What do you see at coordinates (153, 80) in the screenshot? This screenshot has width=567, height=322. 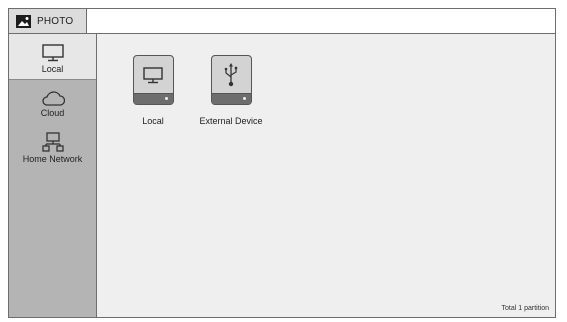 I see `monitor-drive-icon` at bounding box center [153, 80].